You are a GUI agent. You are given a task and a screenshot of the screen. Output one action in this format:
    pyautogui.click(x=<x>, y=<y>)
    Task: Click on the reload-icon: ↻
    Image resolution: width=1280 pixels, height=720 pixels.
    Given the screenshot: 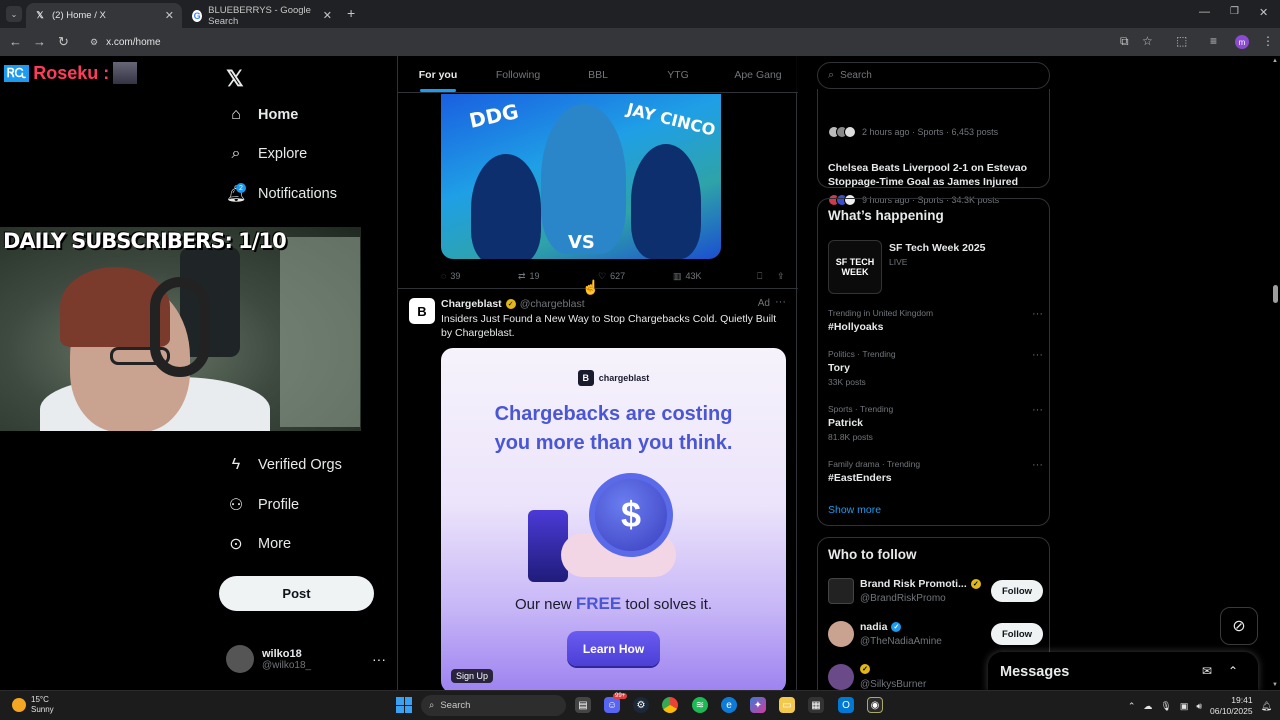 What is the action you would take?
    pyautogui.click(x=63, y=42)
    